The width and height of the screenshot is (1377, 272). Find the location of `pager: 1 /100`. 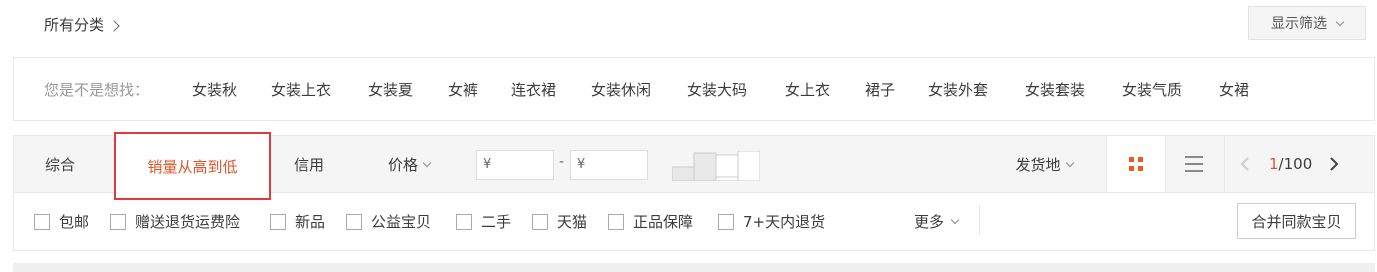

pager: 1 /100 is located at coordinates (1304, 164).